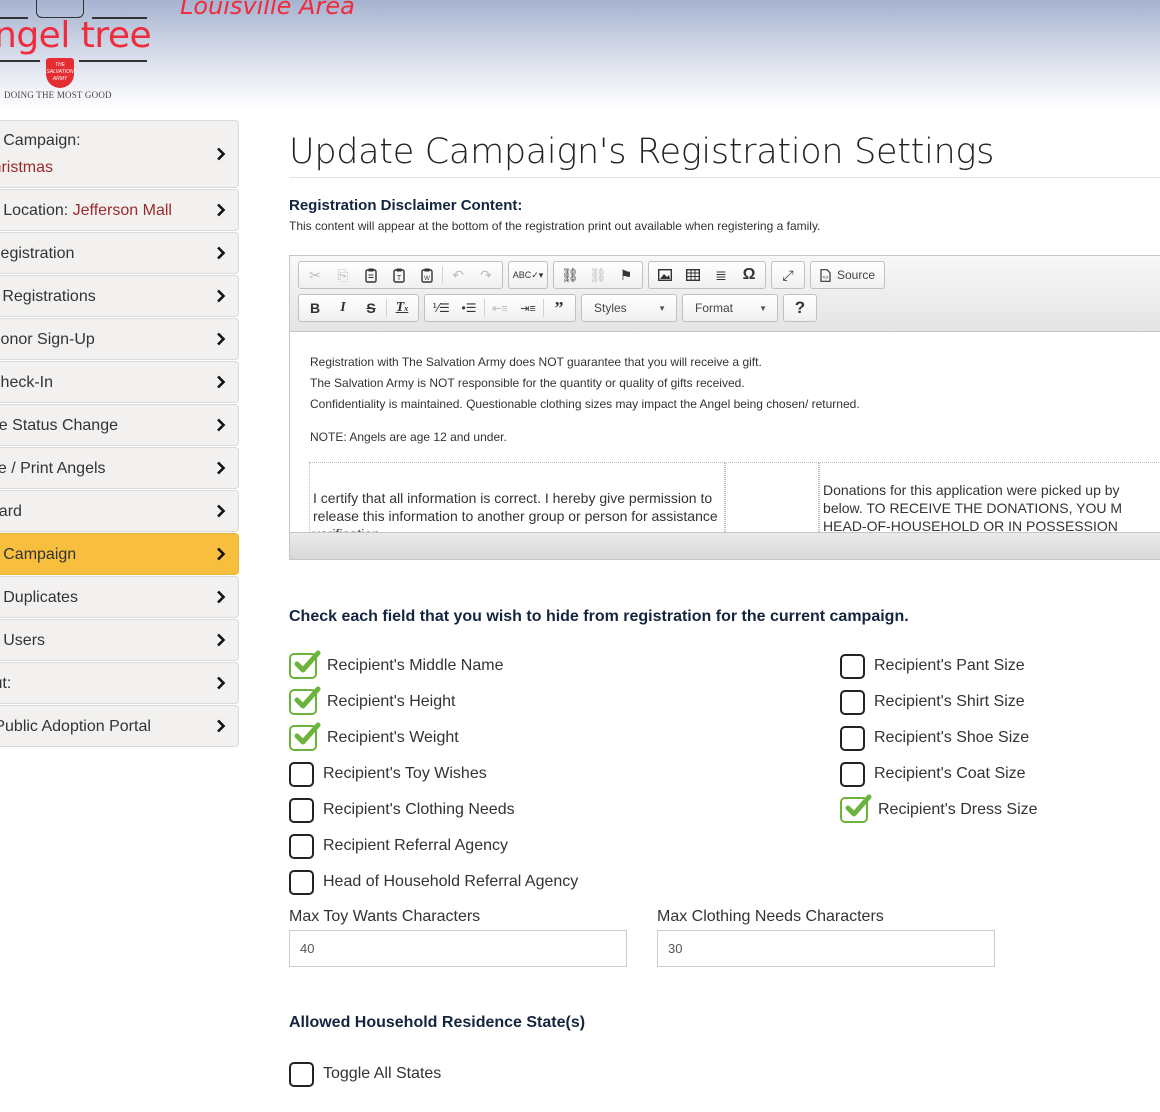  I want to click on sidebar-item: l Donor Sign-Up, so click(119, 339).